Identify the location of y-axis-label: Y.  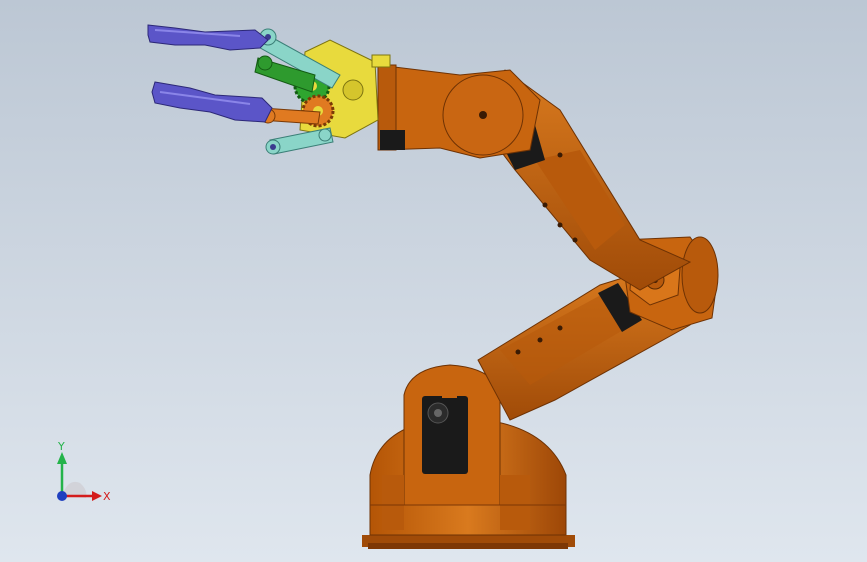
(61, 446).